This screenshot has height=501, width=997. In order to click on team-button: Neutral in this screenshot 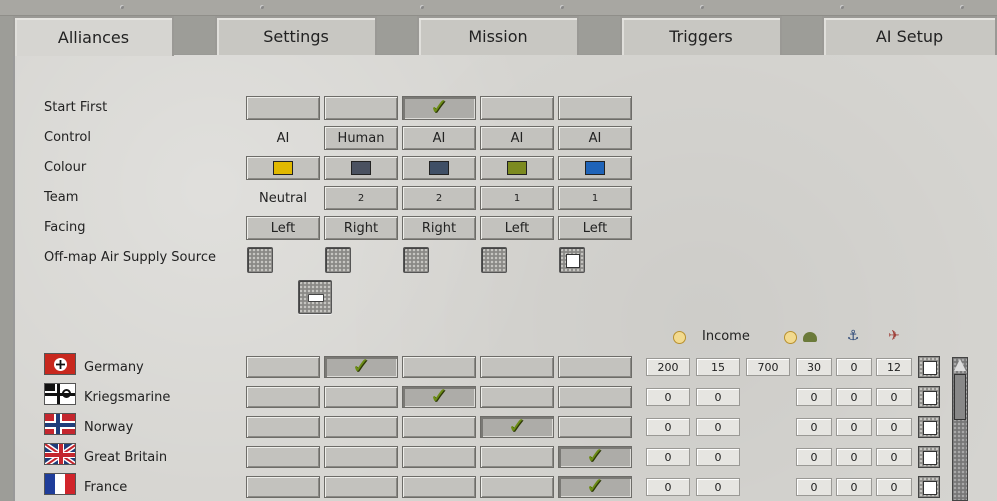, I will do `click(283, 198)`.